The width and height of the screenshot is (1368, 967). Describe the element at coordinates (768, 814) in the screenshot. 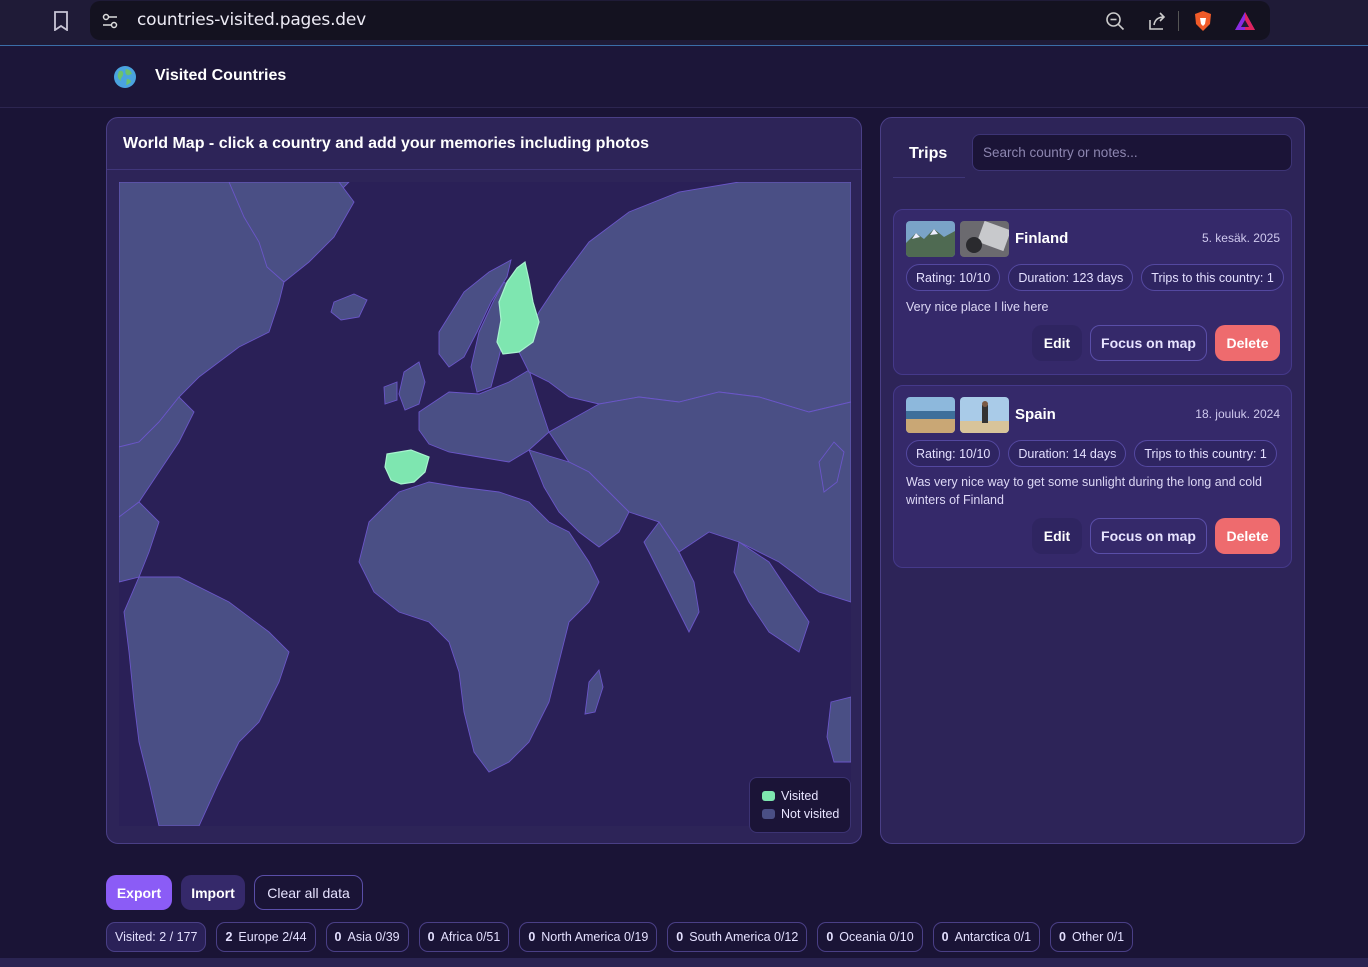

I see `not-visited-swatch` at that location.